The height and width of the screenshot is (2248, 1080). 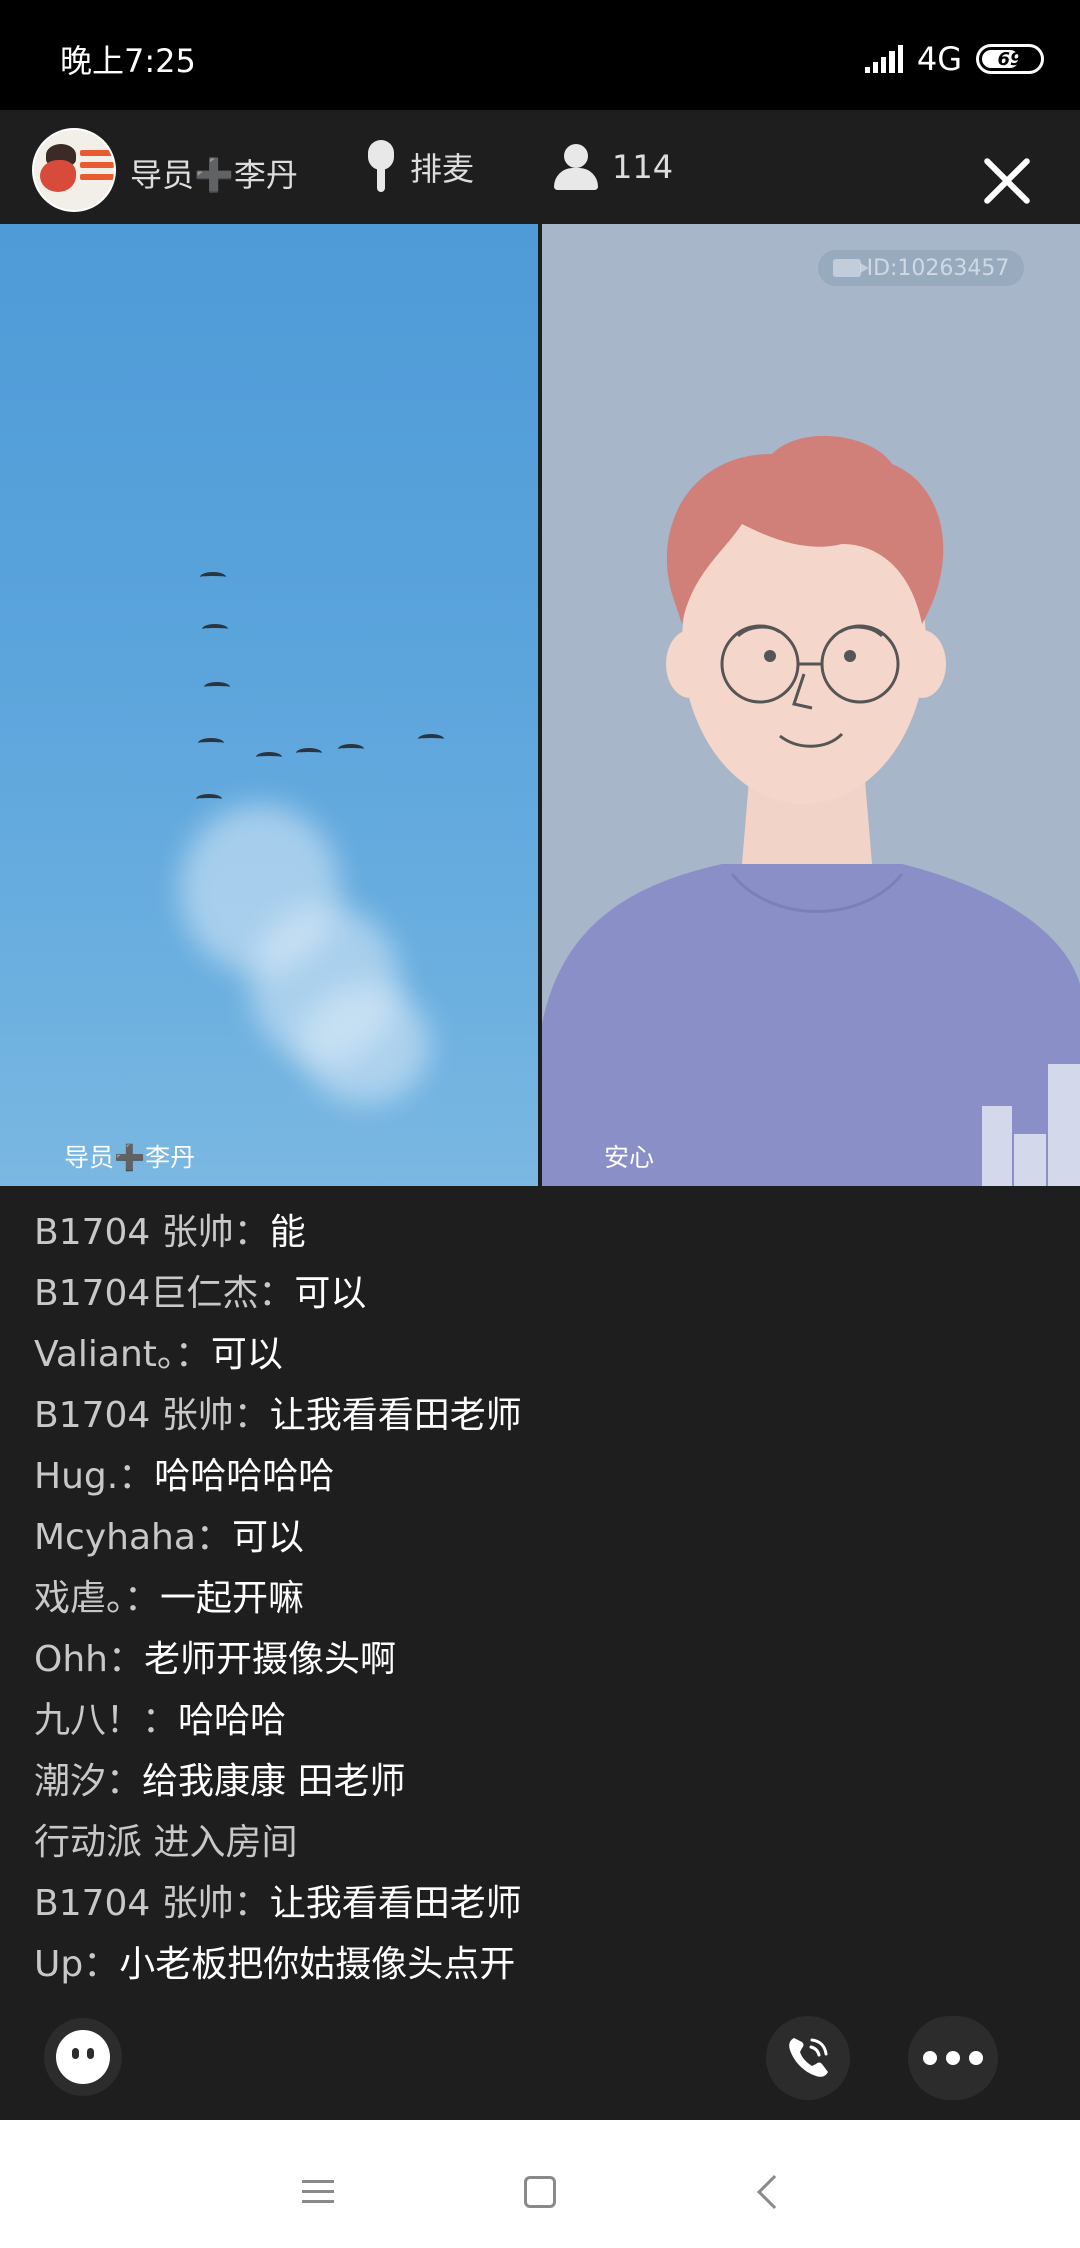 I want to click on battery-level: 69, so click(x=1010, y=59).